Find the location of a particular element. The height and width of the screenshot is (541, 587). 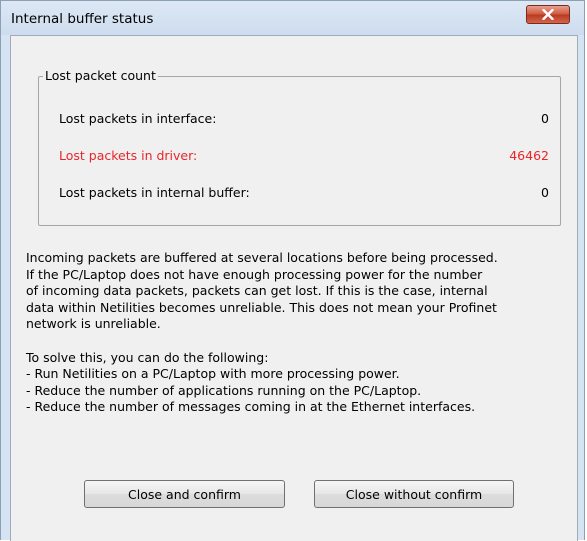

close-without-confirm-button: Close without confirm is located at coordinates (414, 494).